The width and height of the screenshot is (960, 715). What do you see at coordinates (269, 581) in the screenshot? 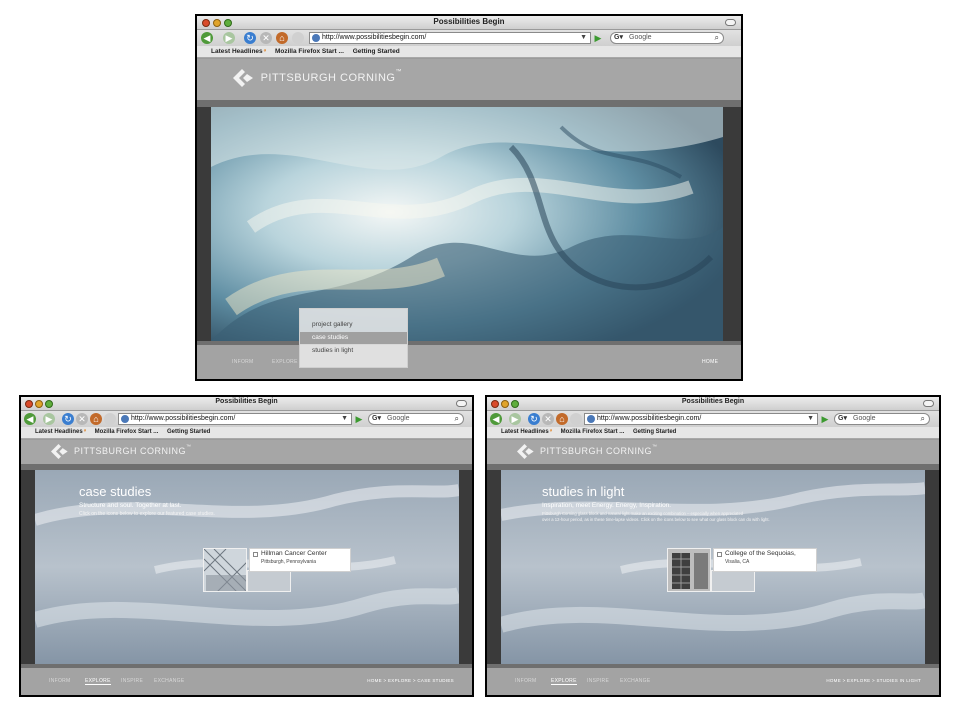
I see `case-study-thumbnail-secondary` at bounding box center [269, 581].